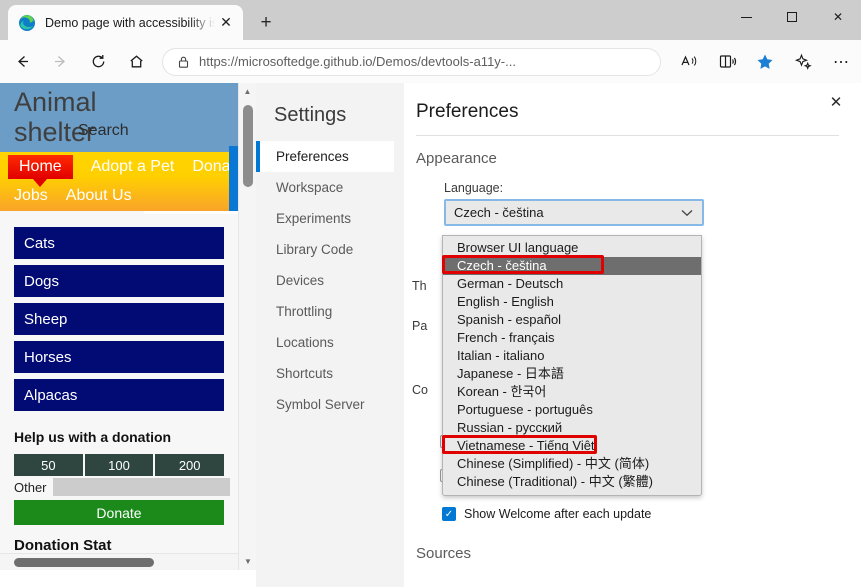  I want to click on title-divider, so click(627, 135).